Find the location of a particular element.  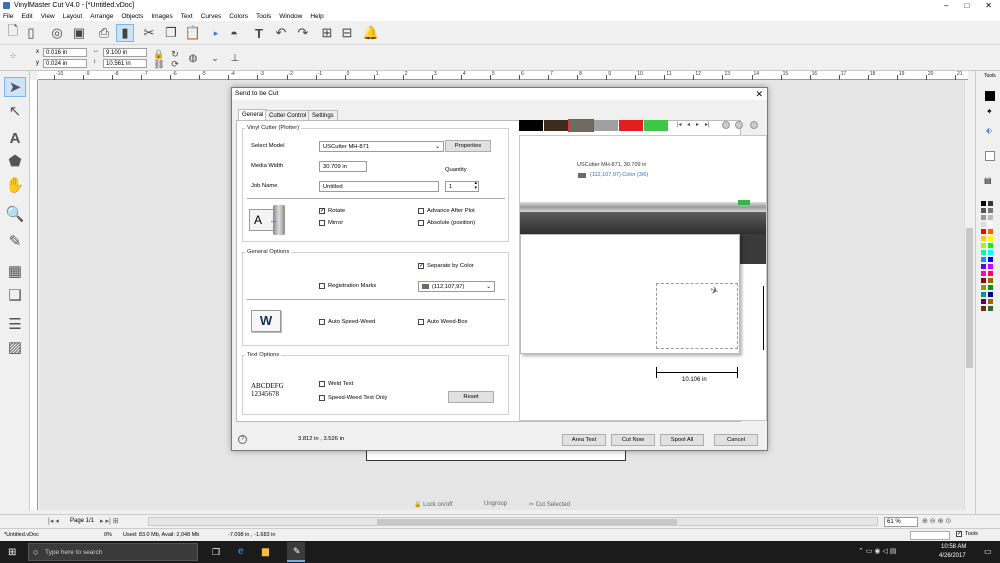

media-width-field: 30.709 in is located at coordinates (343, 166).